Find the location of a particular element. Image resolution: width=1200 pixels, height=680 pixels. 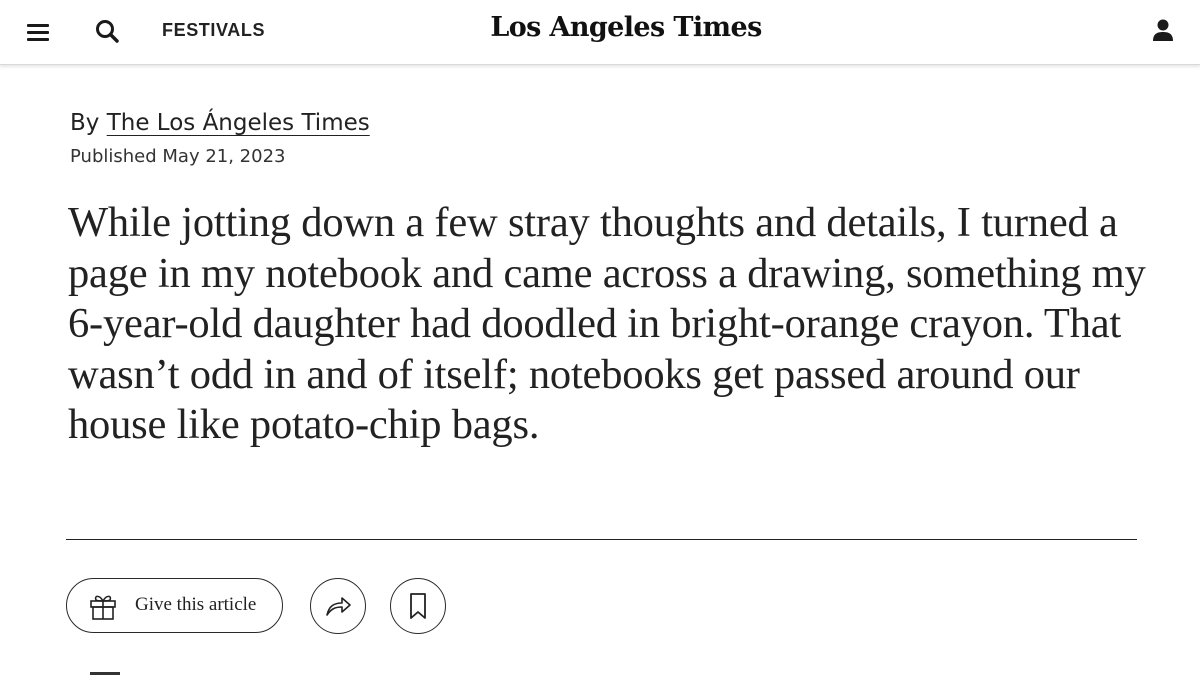

byline-author-link: The Los Ángeles Times is located at coordinates (238, 123).